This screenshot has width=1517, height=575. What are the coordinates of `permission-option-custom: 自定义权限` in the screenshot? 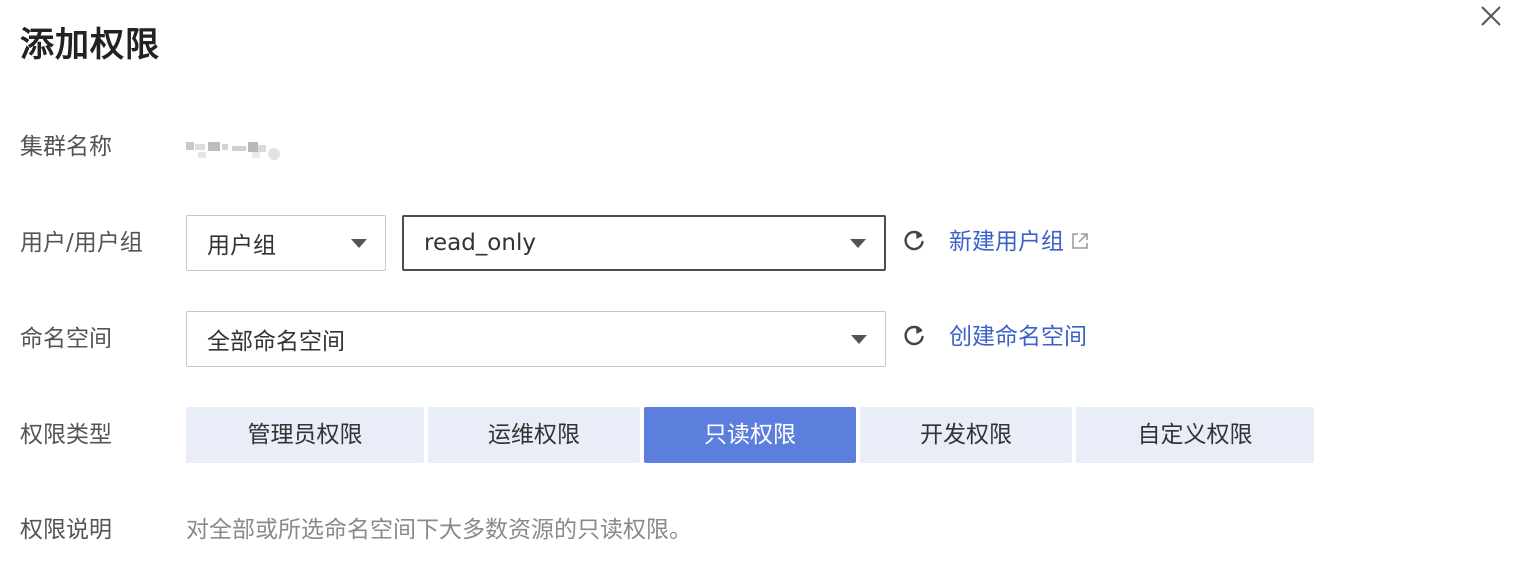 It's located at (1195, 435).